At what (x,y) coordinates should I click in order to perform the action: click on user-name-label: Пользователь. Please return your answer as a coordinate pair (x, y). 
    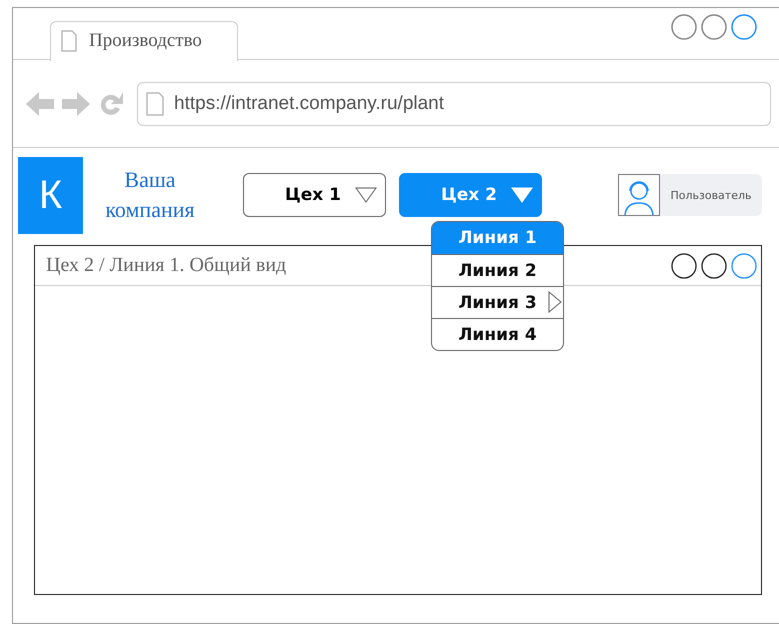
    Looking at the image, I should click on (711, 195).